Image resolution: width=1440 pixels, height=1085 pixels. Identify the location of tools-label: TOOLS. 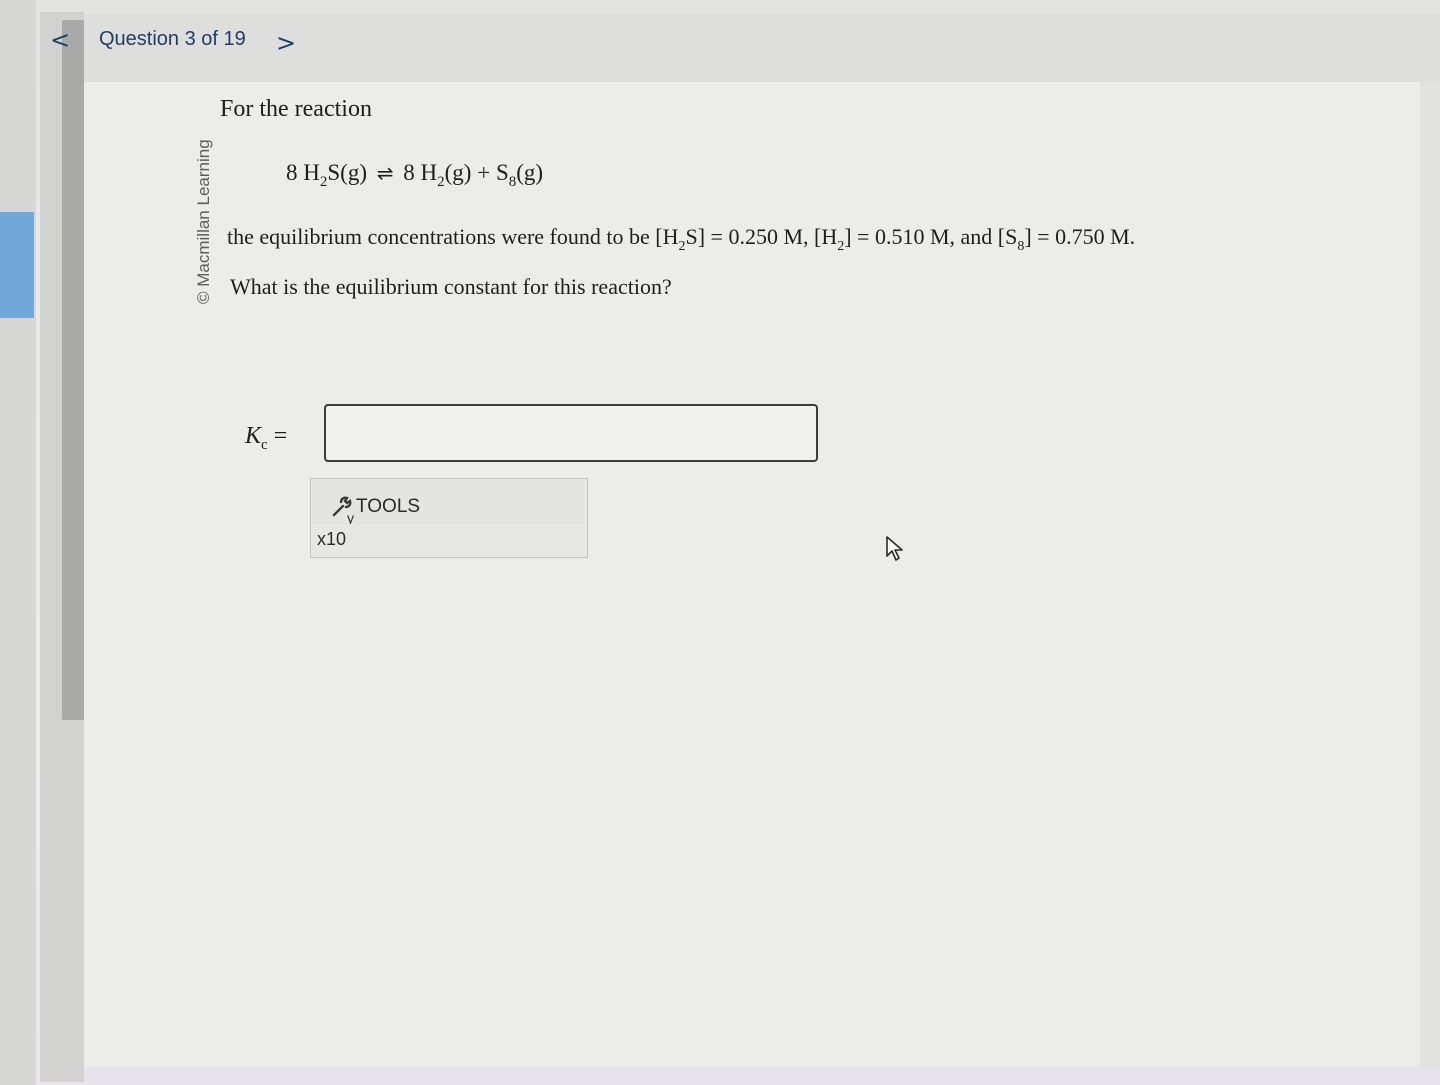
(388, 507).